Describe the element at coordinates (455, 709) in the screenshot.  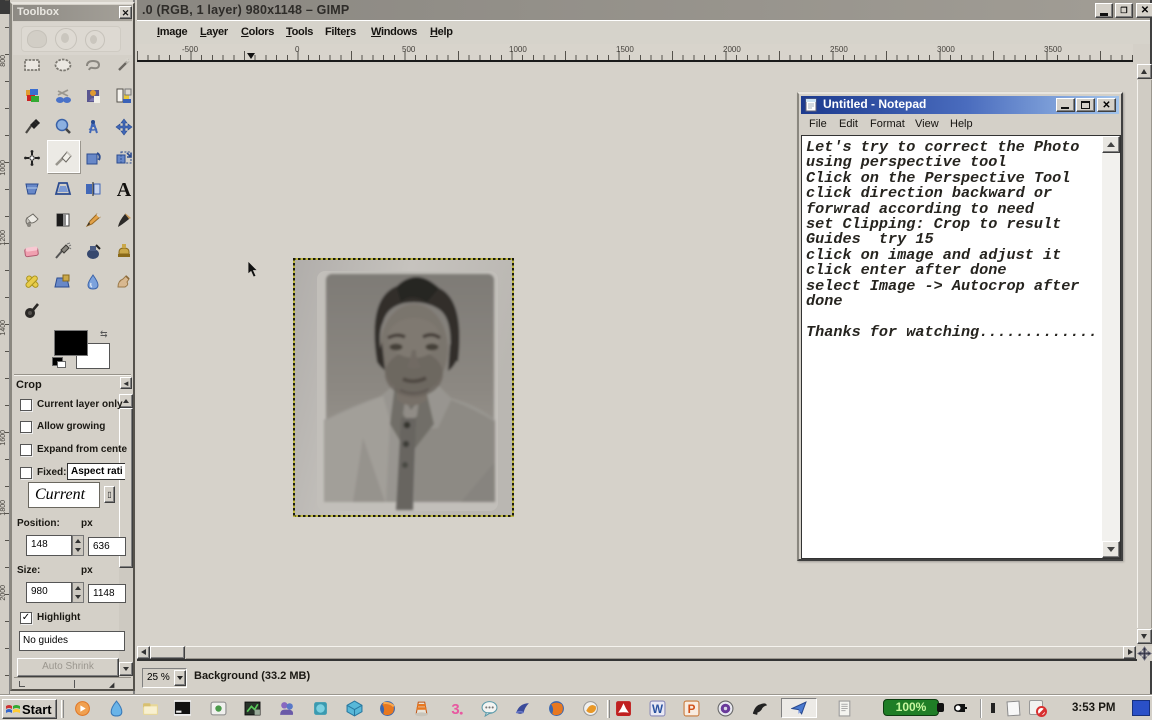
I see `svg-text: 3` at that location.